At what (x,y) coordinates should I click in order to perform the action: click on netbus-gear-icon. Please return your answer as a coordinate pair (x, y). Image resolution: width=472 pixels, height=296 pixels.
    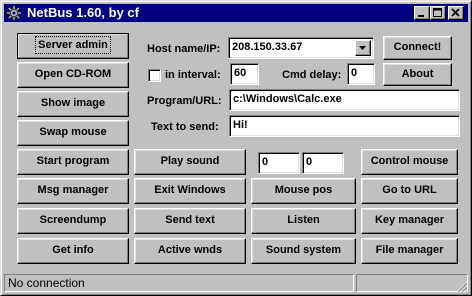
    Looking at the image, I should click on (14, 13).